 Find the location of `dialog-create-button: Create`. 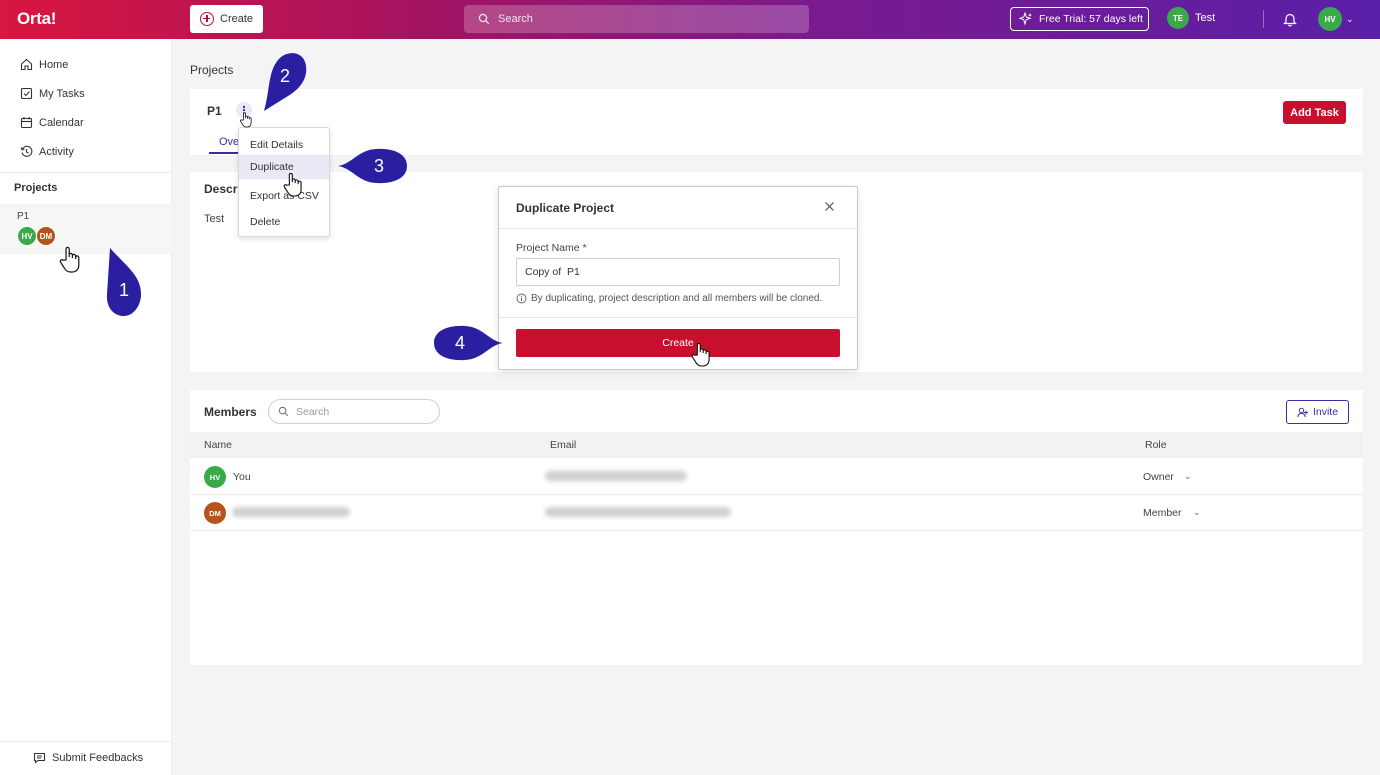

dialog-create-button: Create is located at coordinates (678, 343).